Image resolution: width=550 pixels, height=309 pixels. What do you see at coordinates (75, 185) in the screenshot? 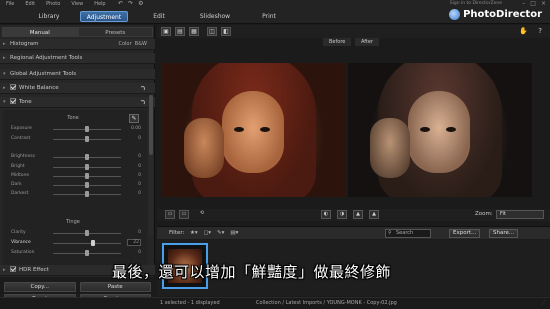
I see `dark-slider: Dark 0` at bounding box center [75, 185].